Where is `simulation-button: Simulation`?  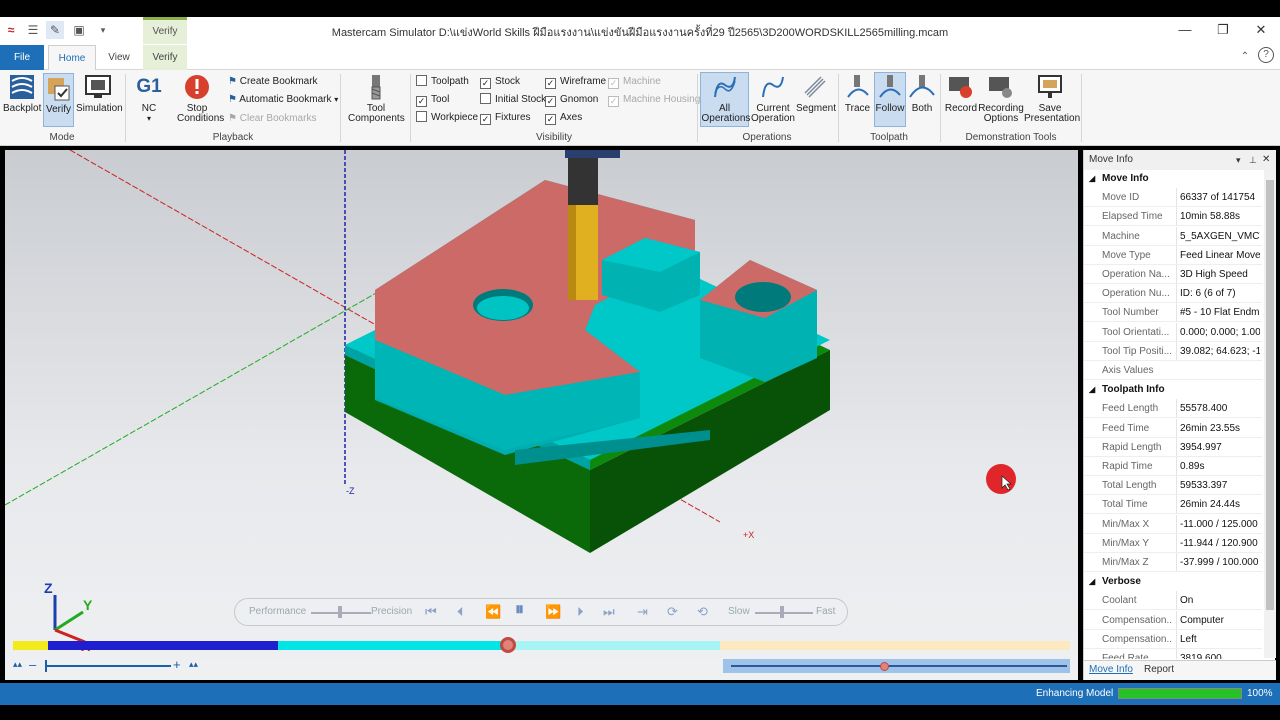
simulation-button: Simulation is located at coordinates (99, 99).